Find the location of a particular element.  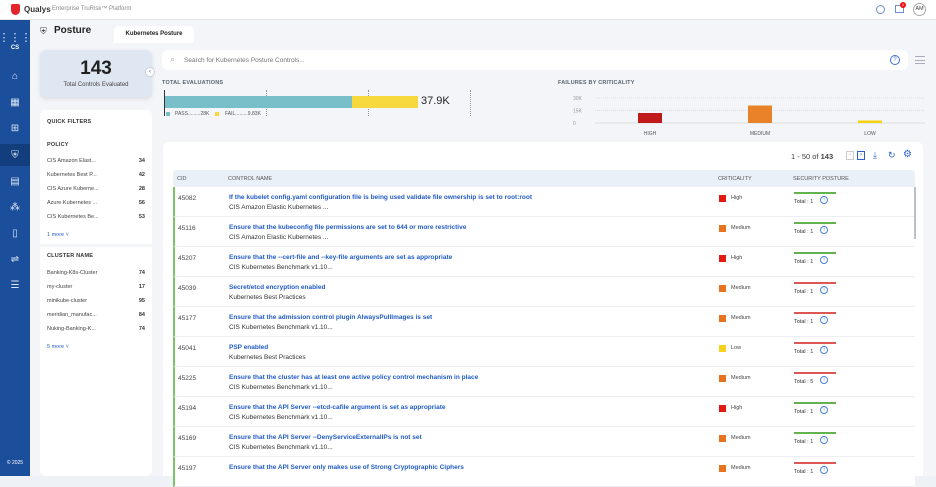

copyright: © 2025 is located at coordinates (15, 463).